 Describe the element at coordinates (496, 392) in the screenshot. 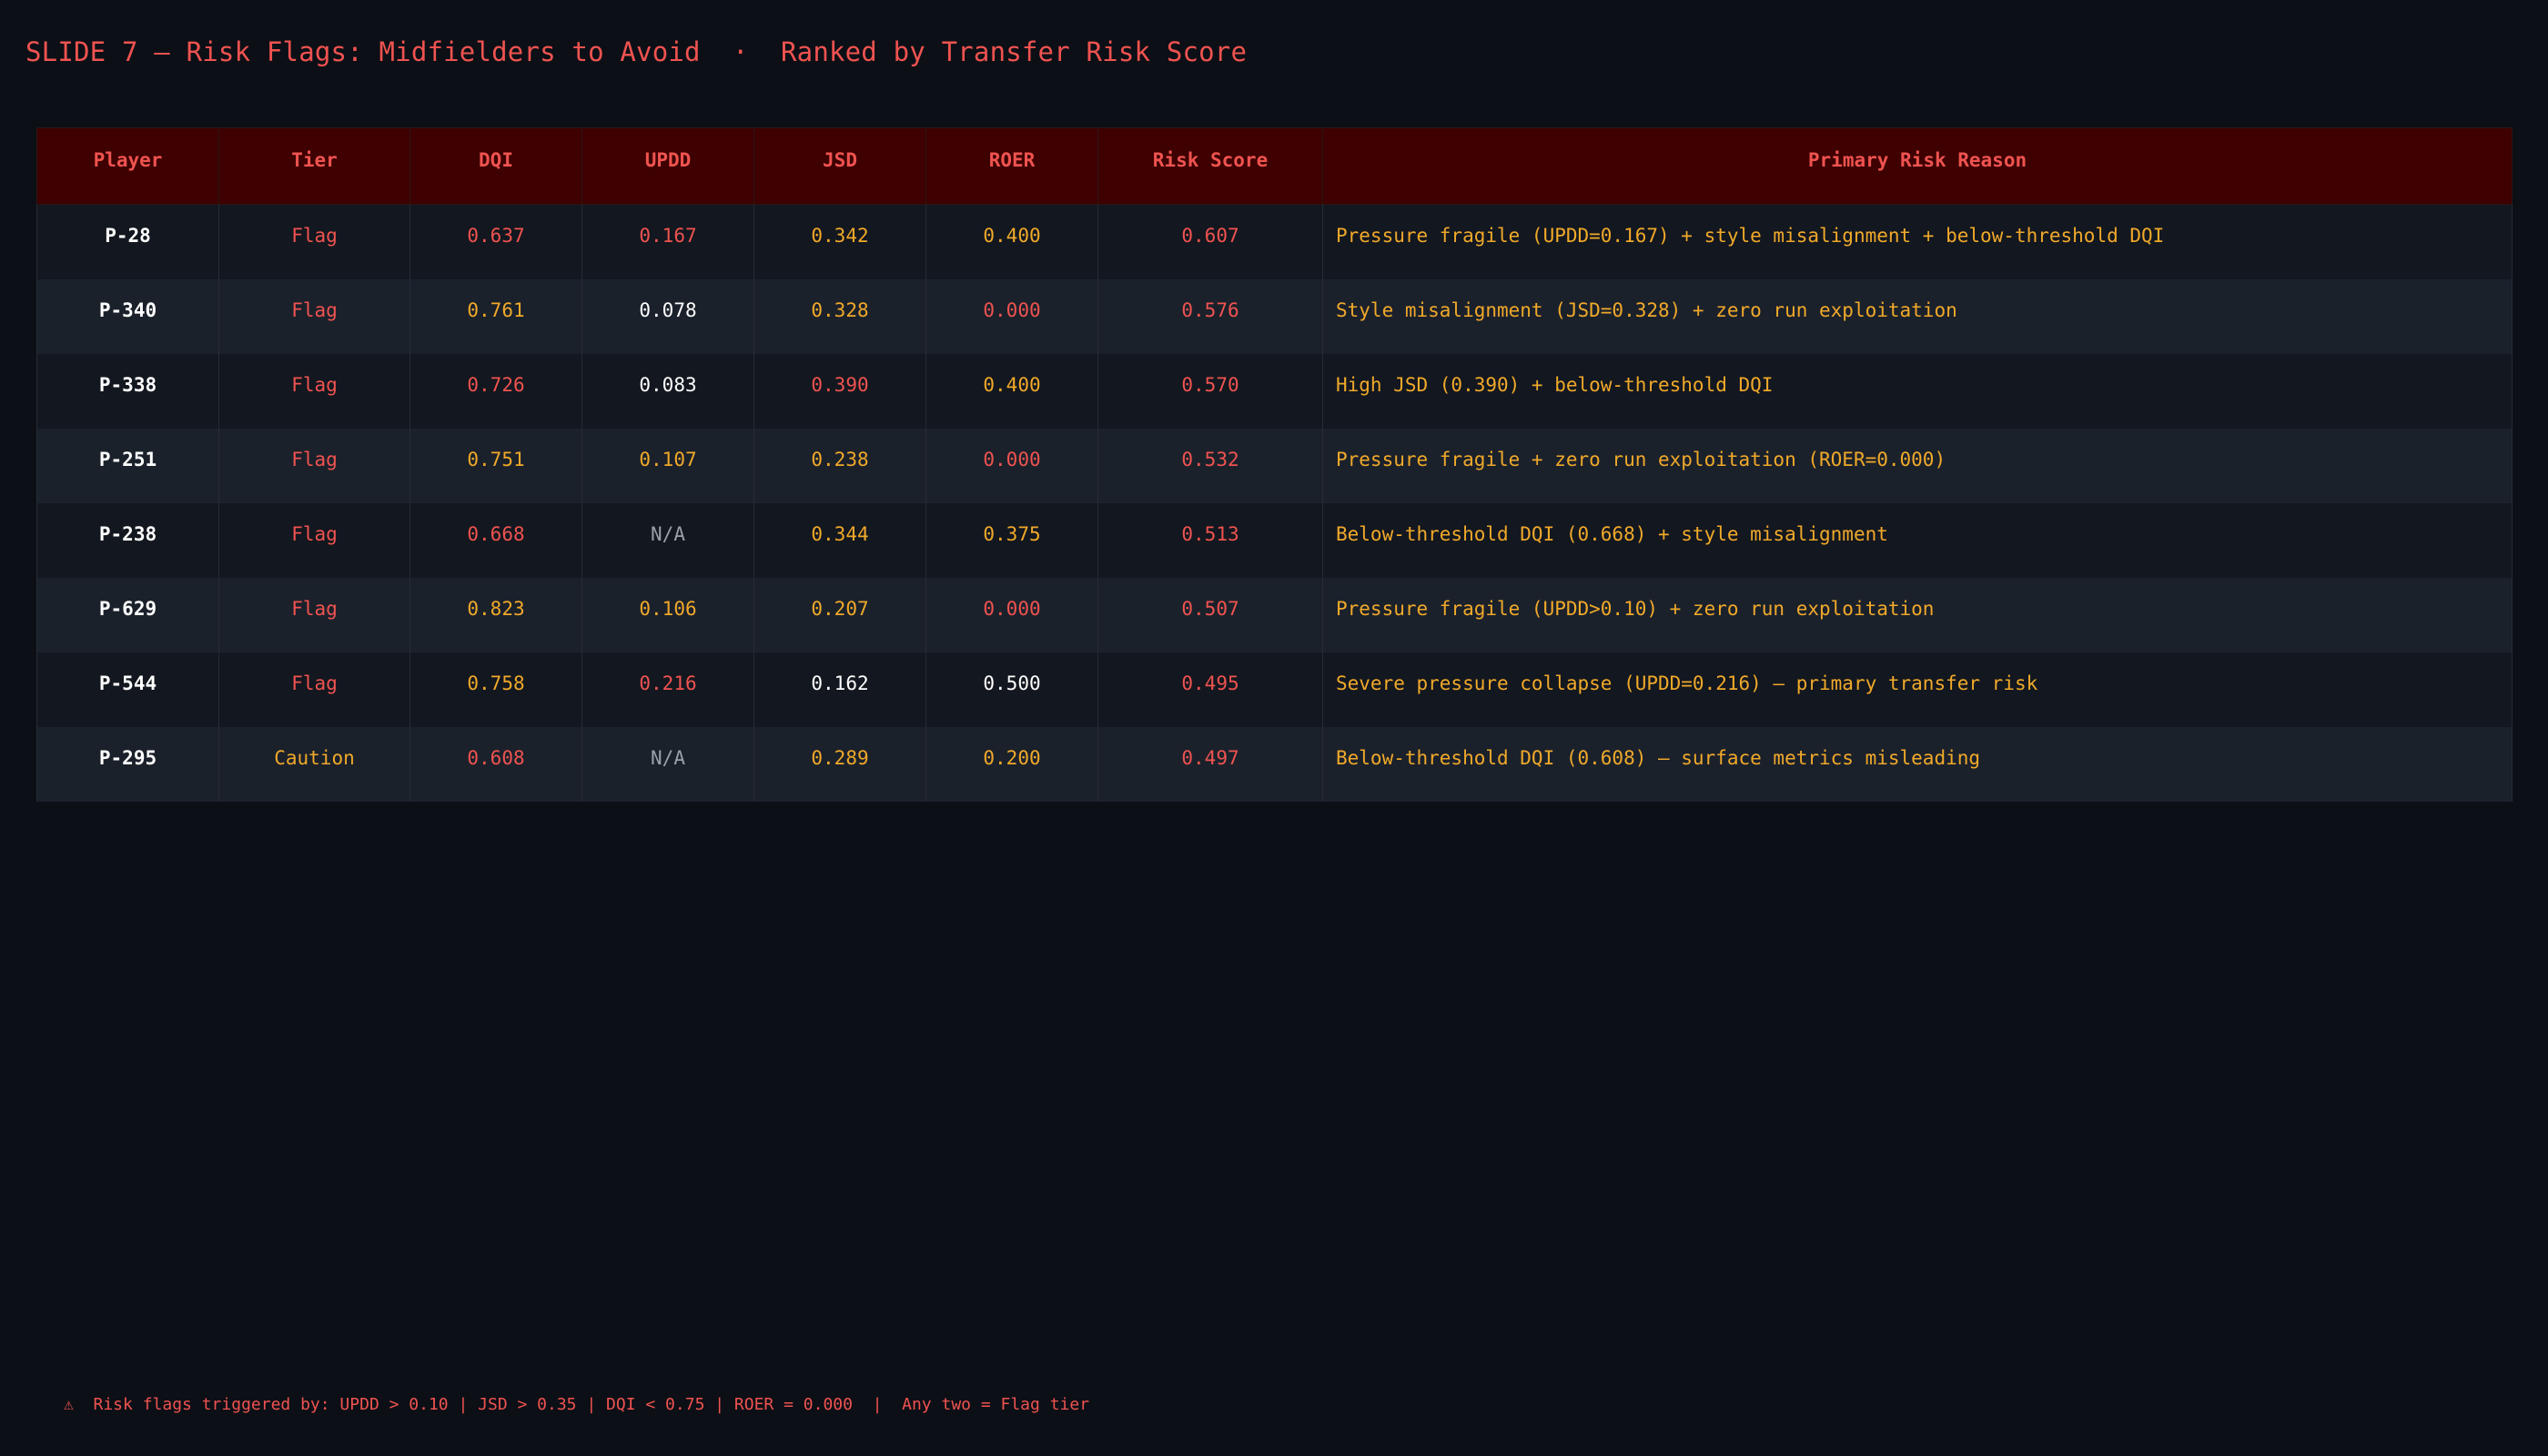

I see `cell-dqi: 0.726` at that location.